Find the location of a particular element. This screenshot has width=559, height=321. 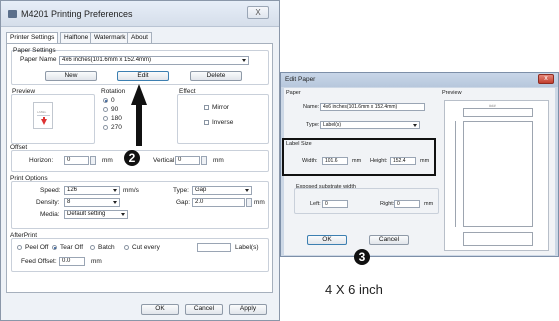

paper-type-value: Label(s) is located at coordinates (332, 125).